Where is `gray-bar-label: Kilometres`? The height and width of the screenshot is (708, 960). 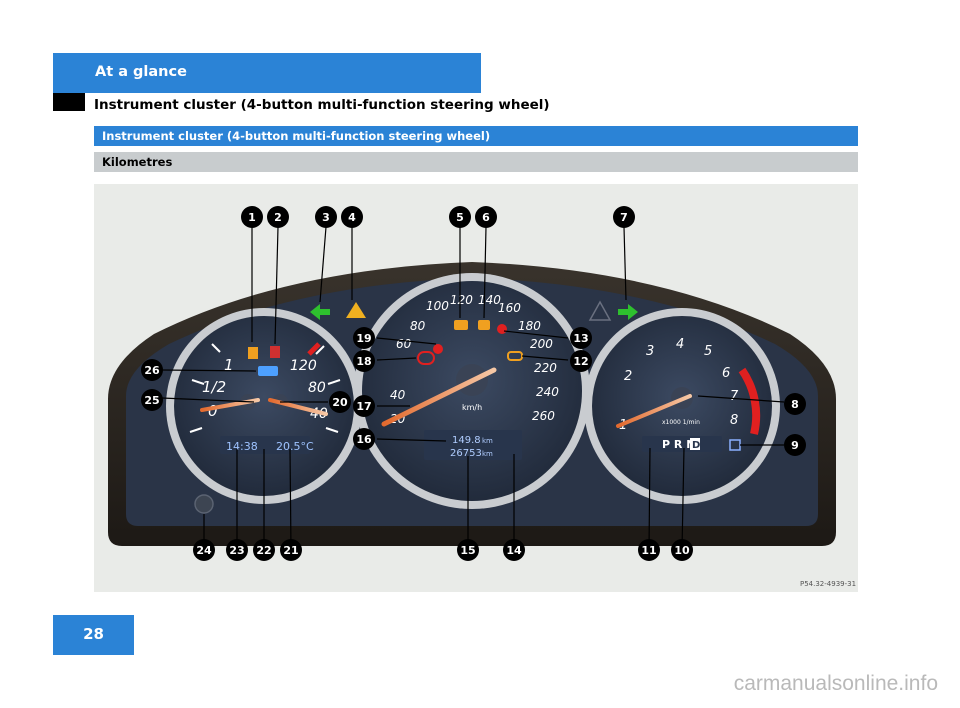 gray-bar-label: Kilometres is located at coordinates (137, 162).